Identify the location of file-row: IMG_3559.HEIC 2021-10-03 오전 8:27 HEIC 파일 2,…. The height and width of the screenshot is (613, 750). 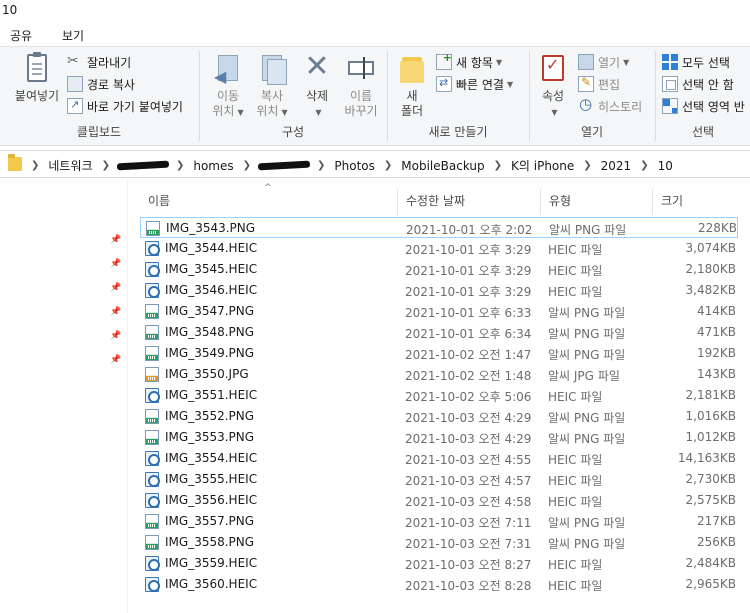
(439, 563).